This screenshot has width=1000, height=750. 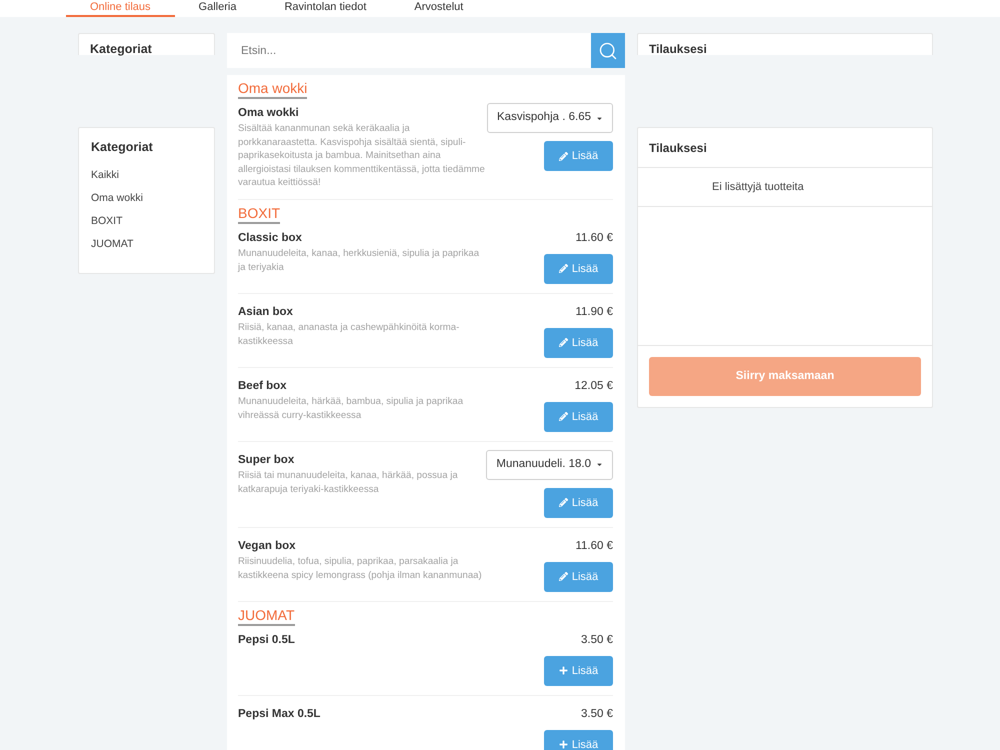 What do you see at coordinates (594, 312) in the screenshot?
I see `item-price: 11.90 €` at bounding box center [594, 312].